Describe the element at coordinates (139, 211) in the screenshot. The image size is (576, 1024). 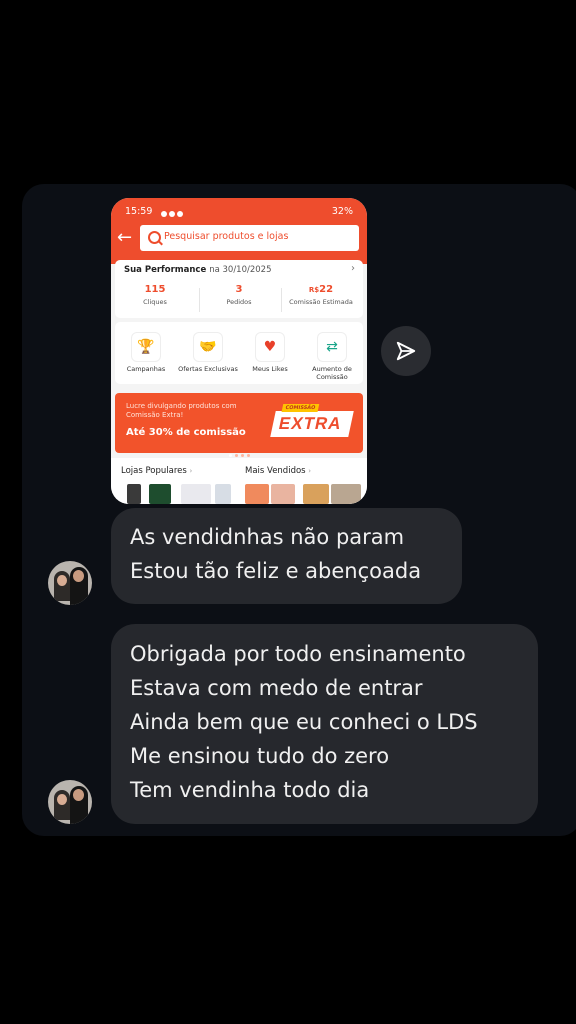
I see `status-time: 15:59` at that location.